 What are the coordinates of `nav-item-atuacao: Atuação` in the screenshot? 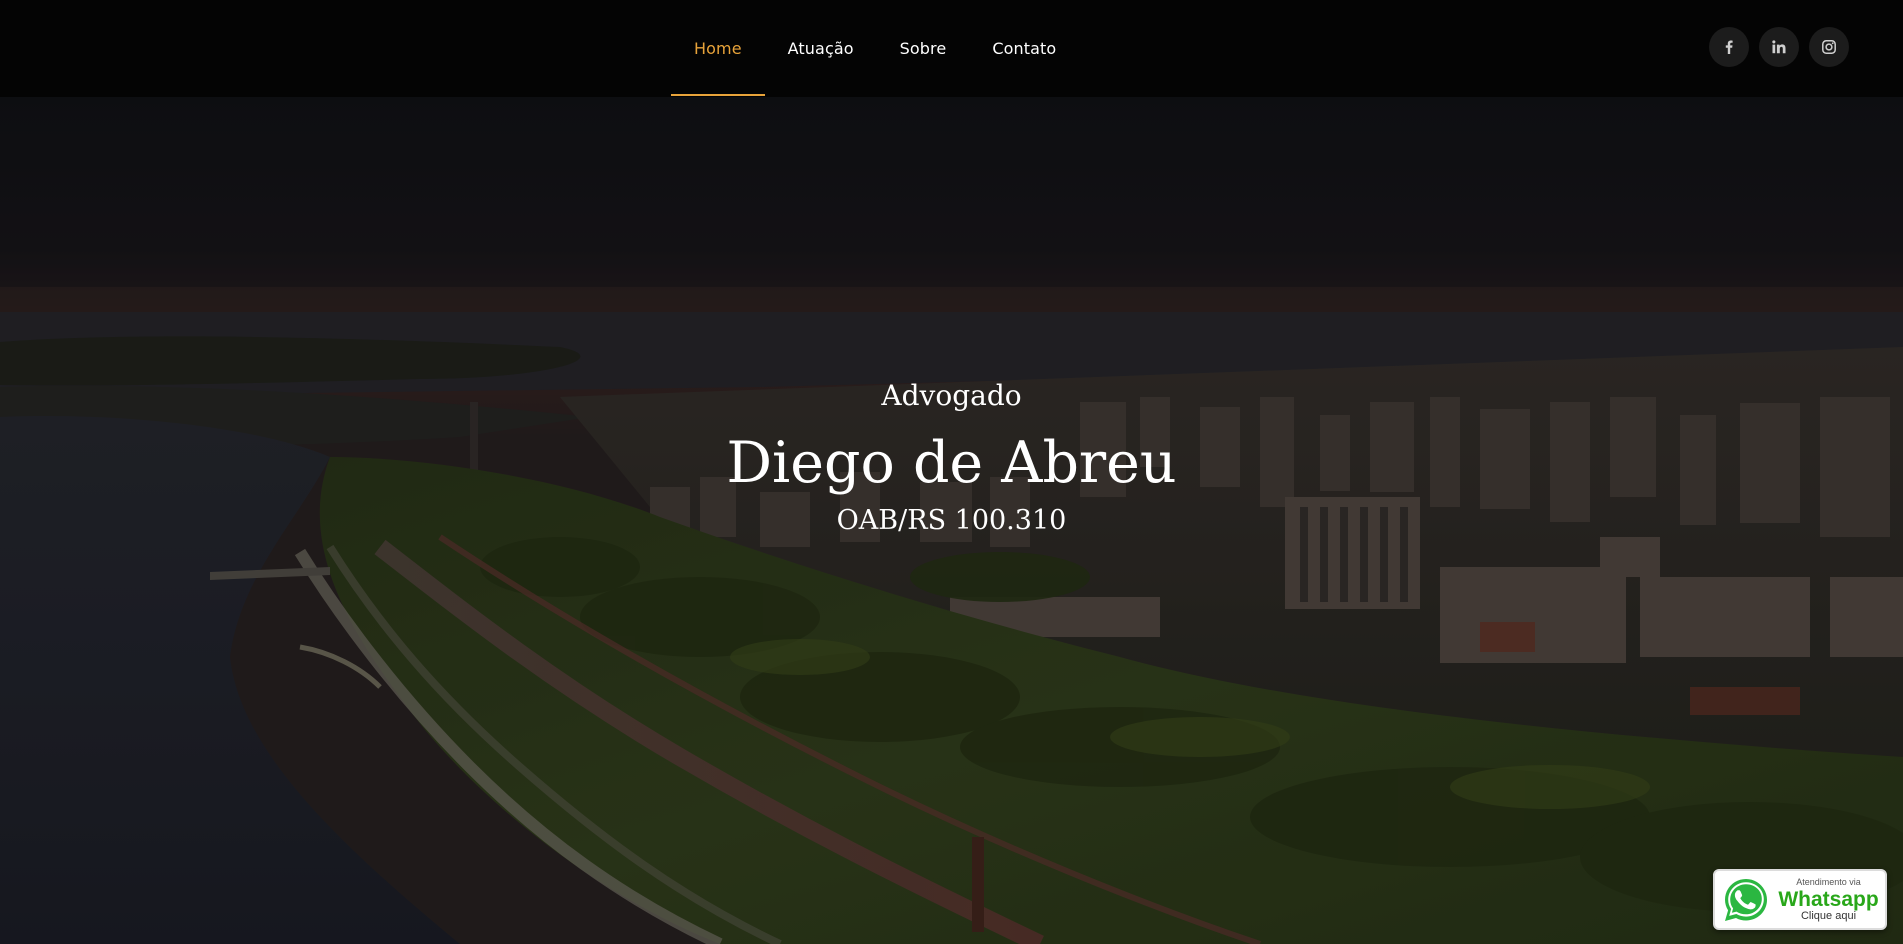 It's located at (821, 48).